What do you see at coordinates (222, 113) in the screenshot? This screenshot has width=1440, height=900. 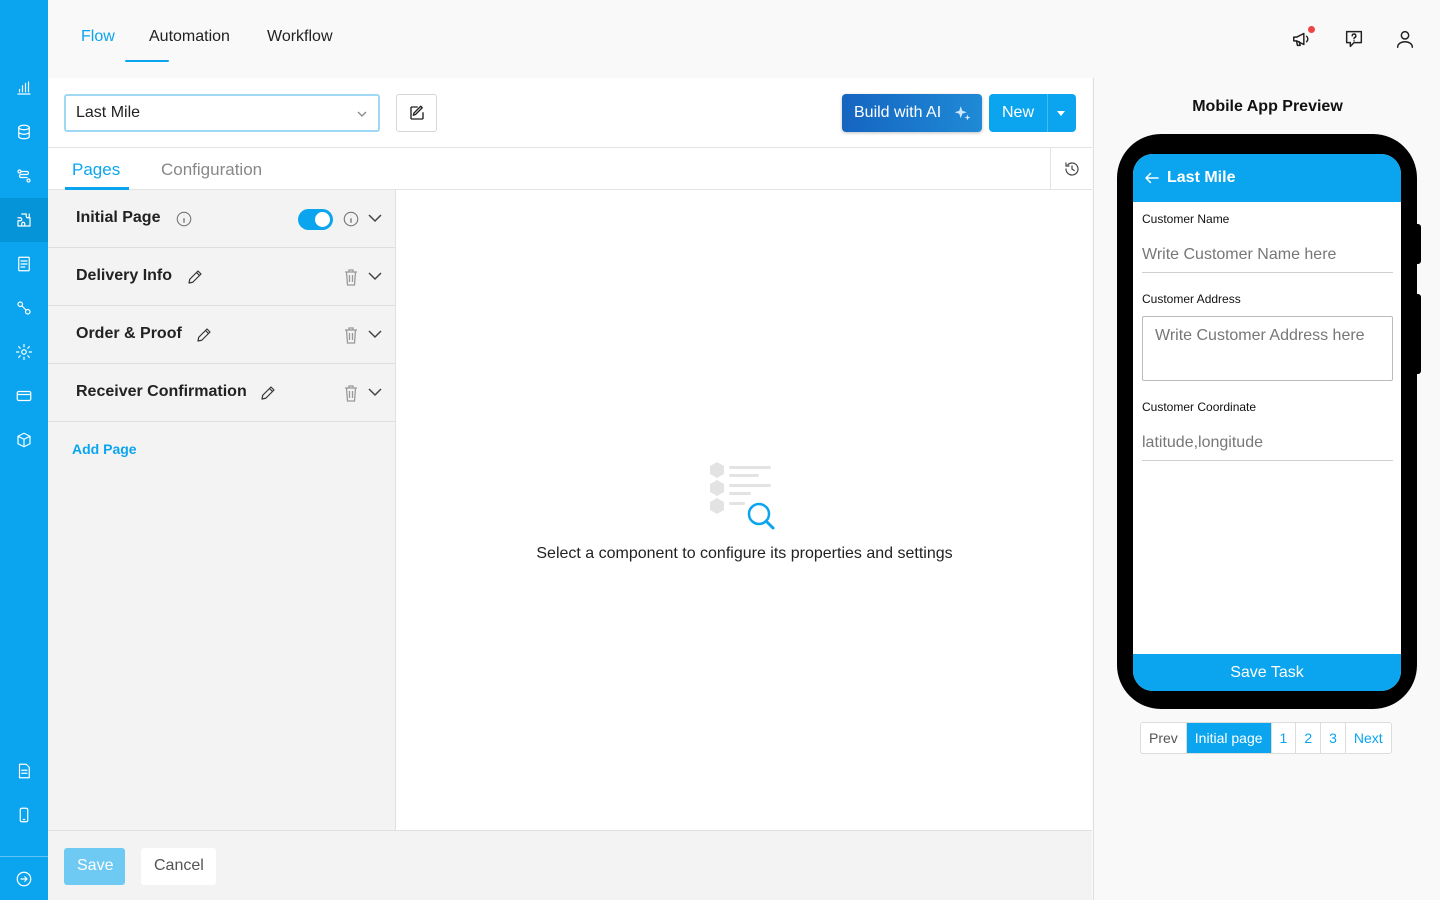 I see `flow-select: Last Mile` at bounding box center [222, 113].